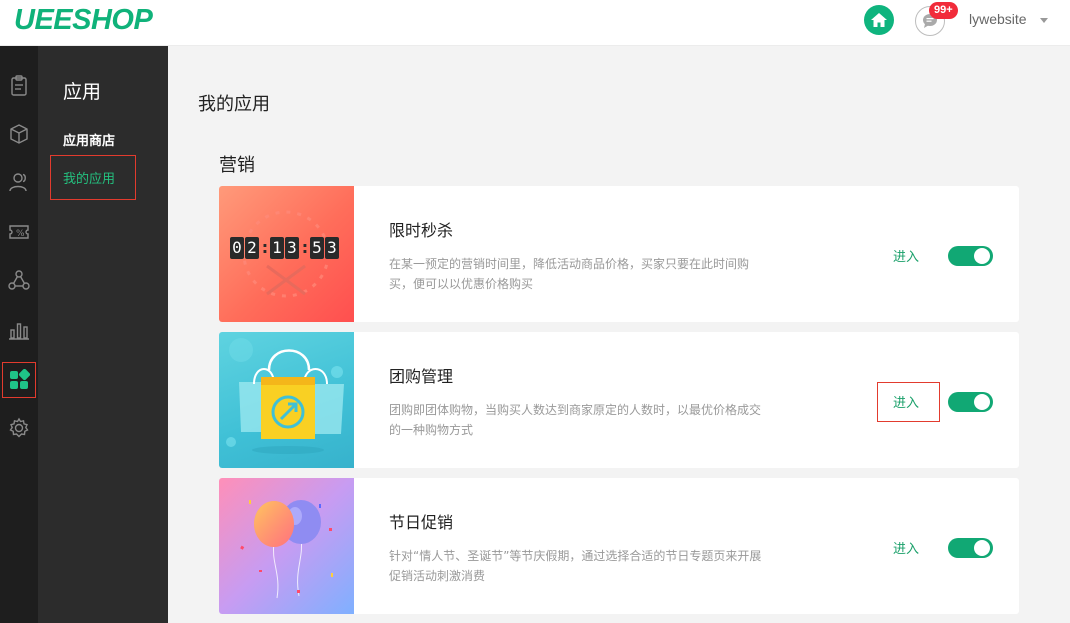  I want to click on rail-item-products, so click(19, 134).